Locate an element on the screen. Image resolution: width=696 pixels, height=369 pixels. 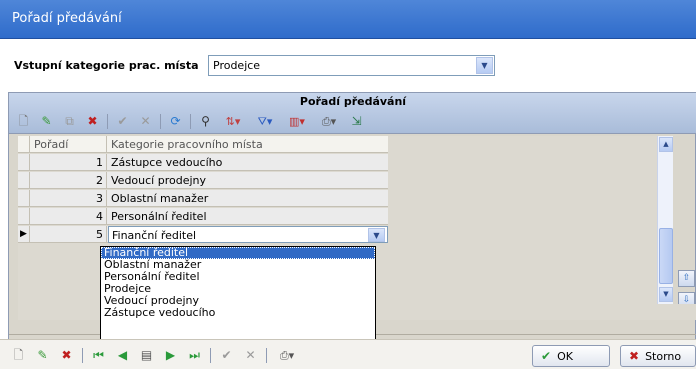
category-label: Vstupní kategorie prac. místa is located at coordinates (106, 65).